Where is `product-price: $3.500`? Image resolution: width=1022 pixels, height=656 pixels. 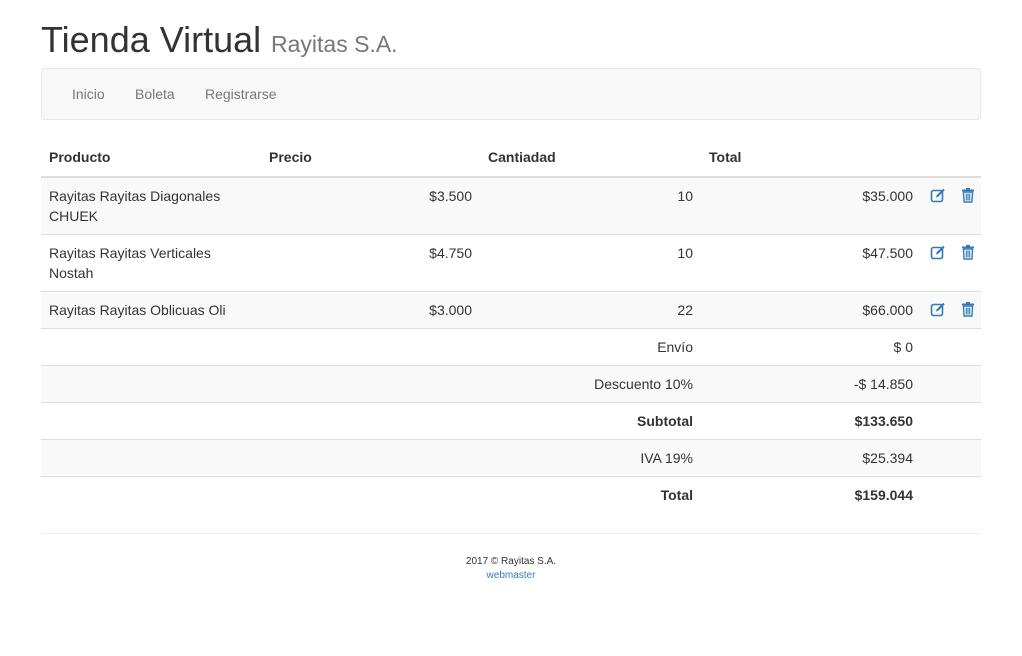
product-price: $3.500 is located at coordinates (370, 205).